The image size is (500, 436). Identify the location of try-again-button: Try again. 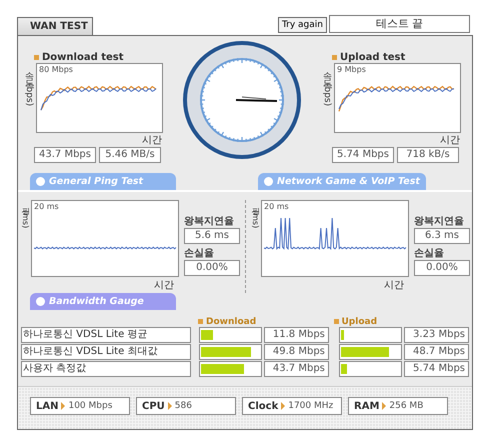
(302, 25).